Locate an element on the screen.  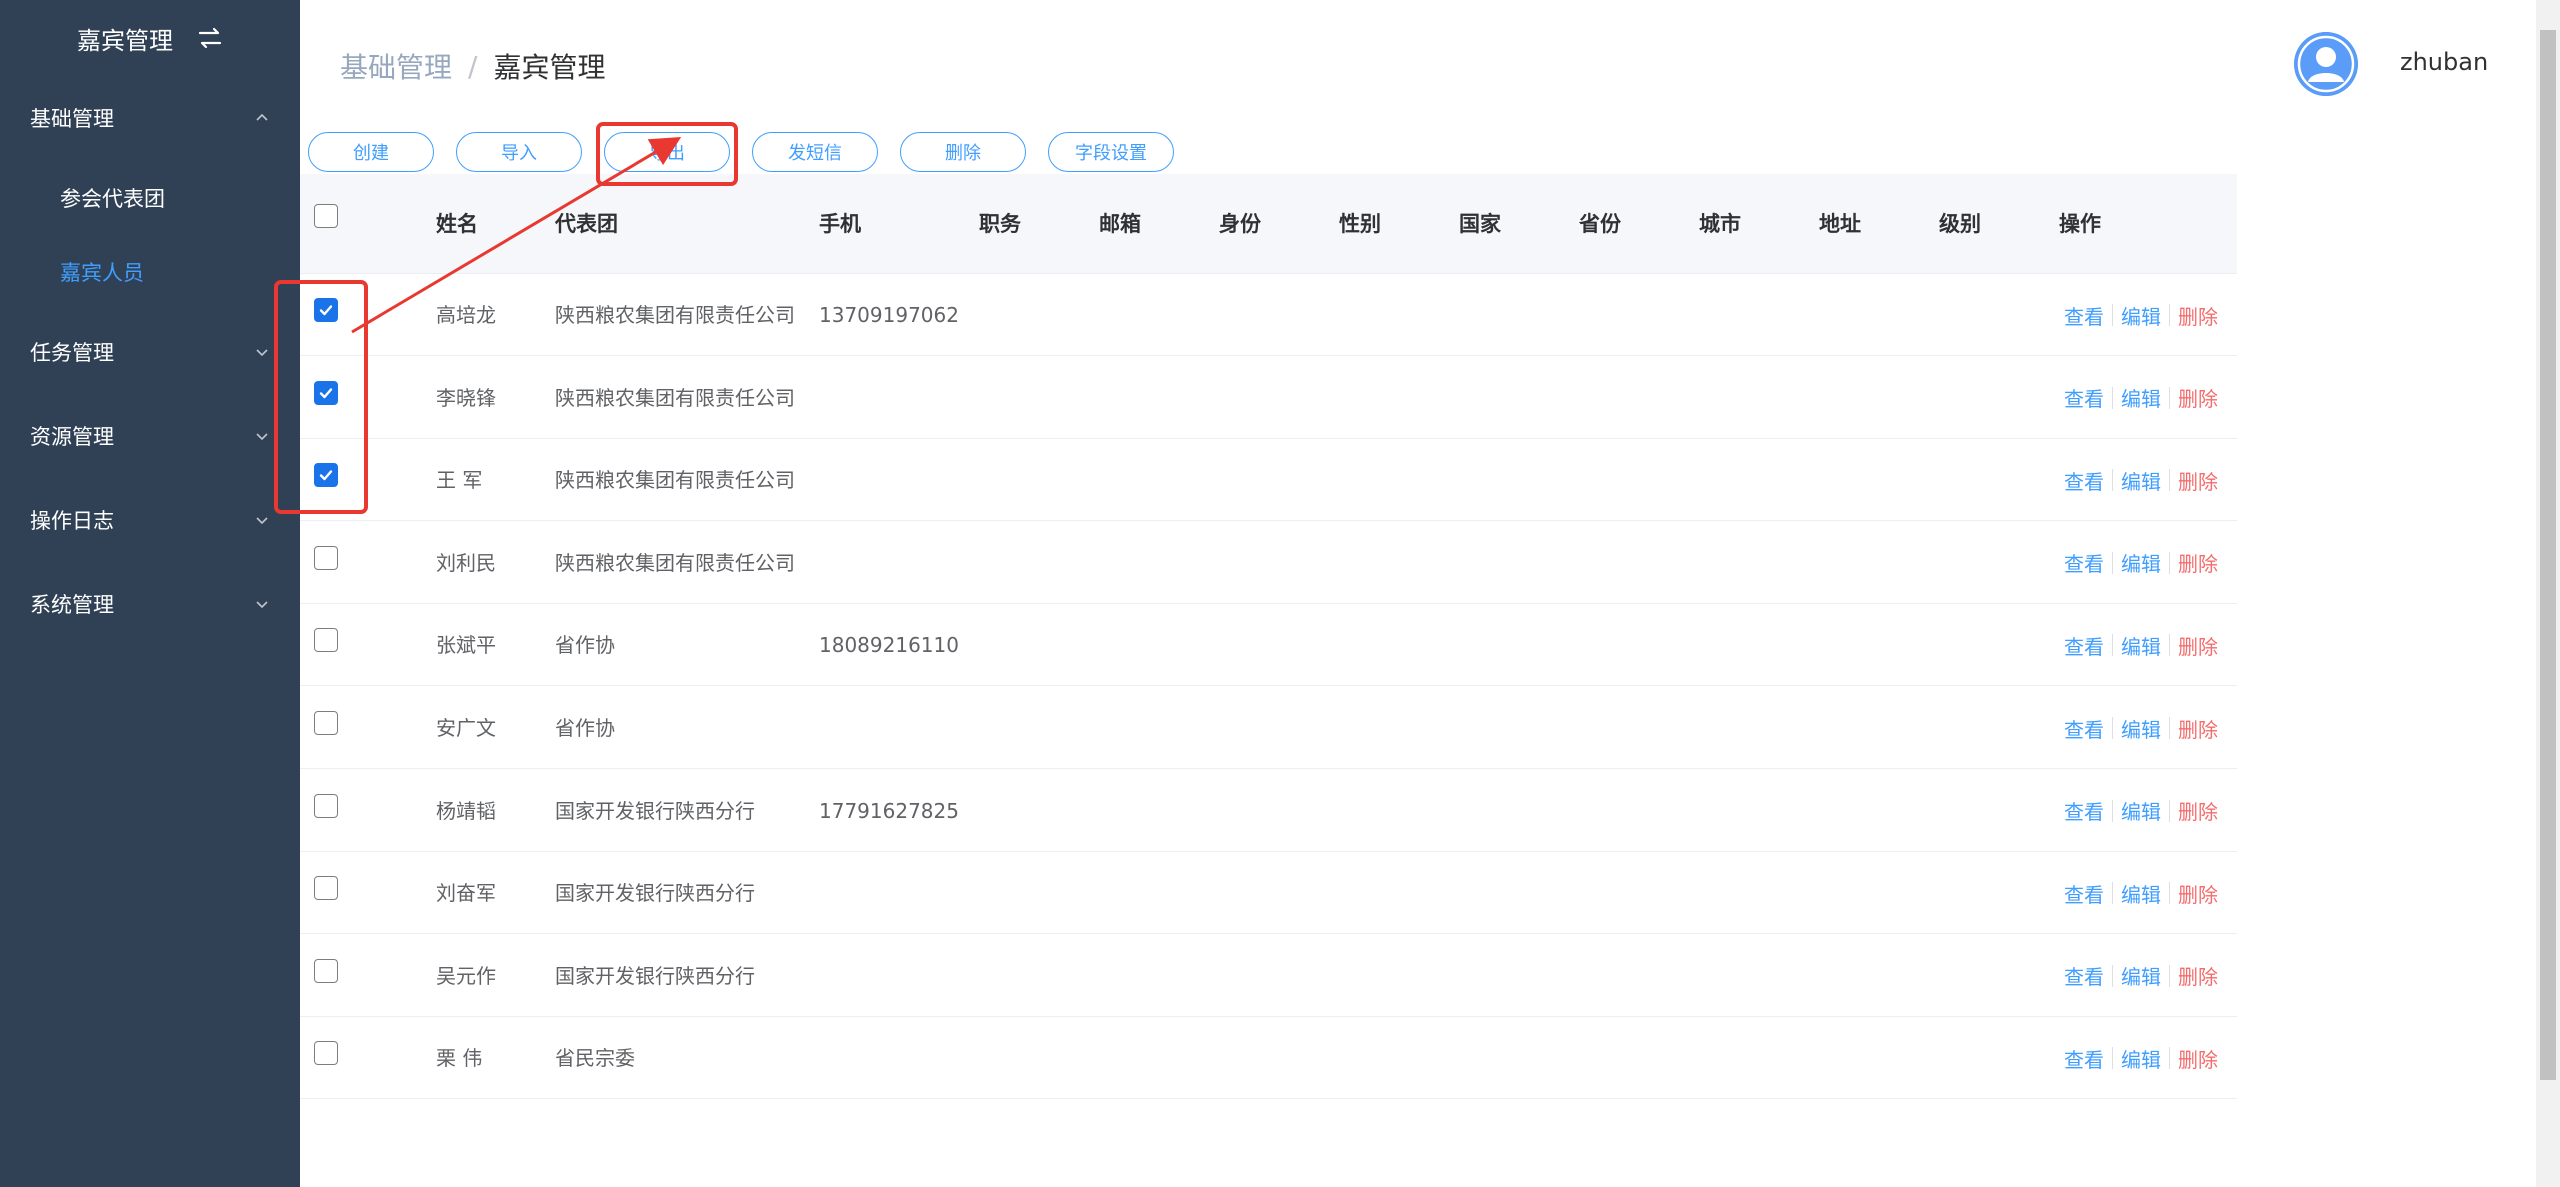
create-button: 创建 is located at coordinates (371, 152).